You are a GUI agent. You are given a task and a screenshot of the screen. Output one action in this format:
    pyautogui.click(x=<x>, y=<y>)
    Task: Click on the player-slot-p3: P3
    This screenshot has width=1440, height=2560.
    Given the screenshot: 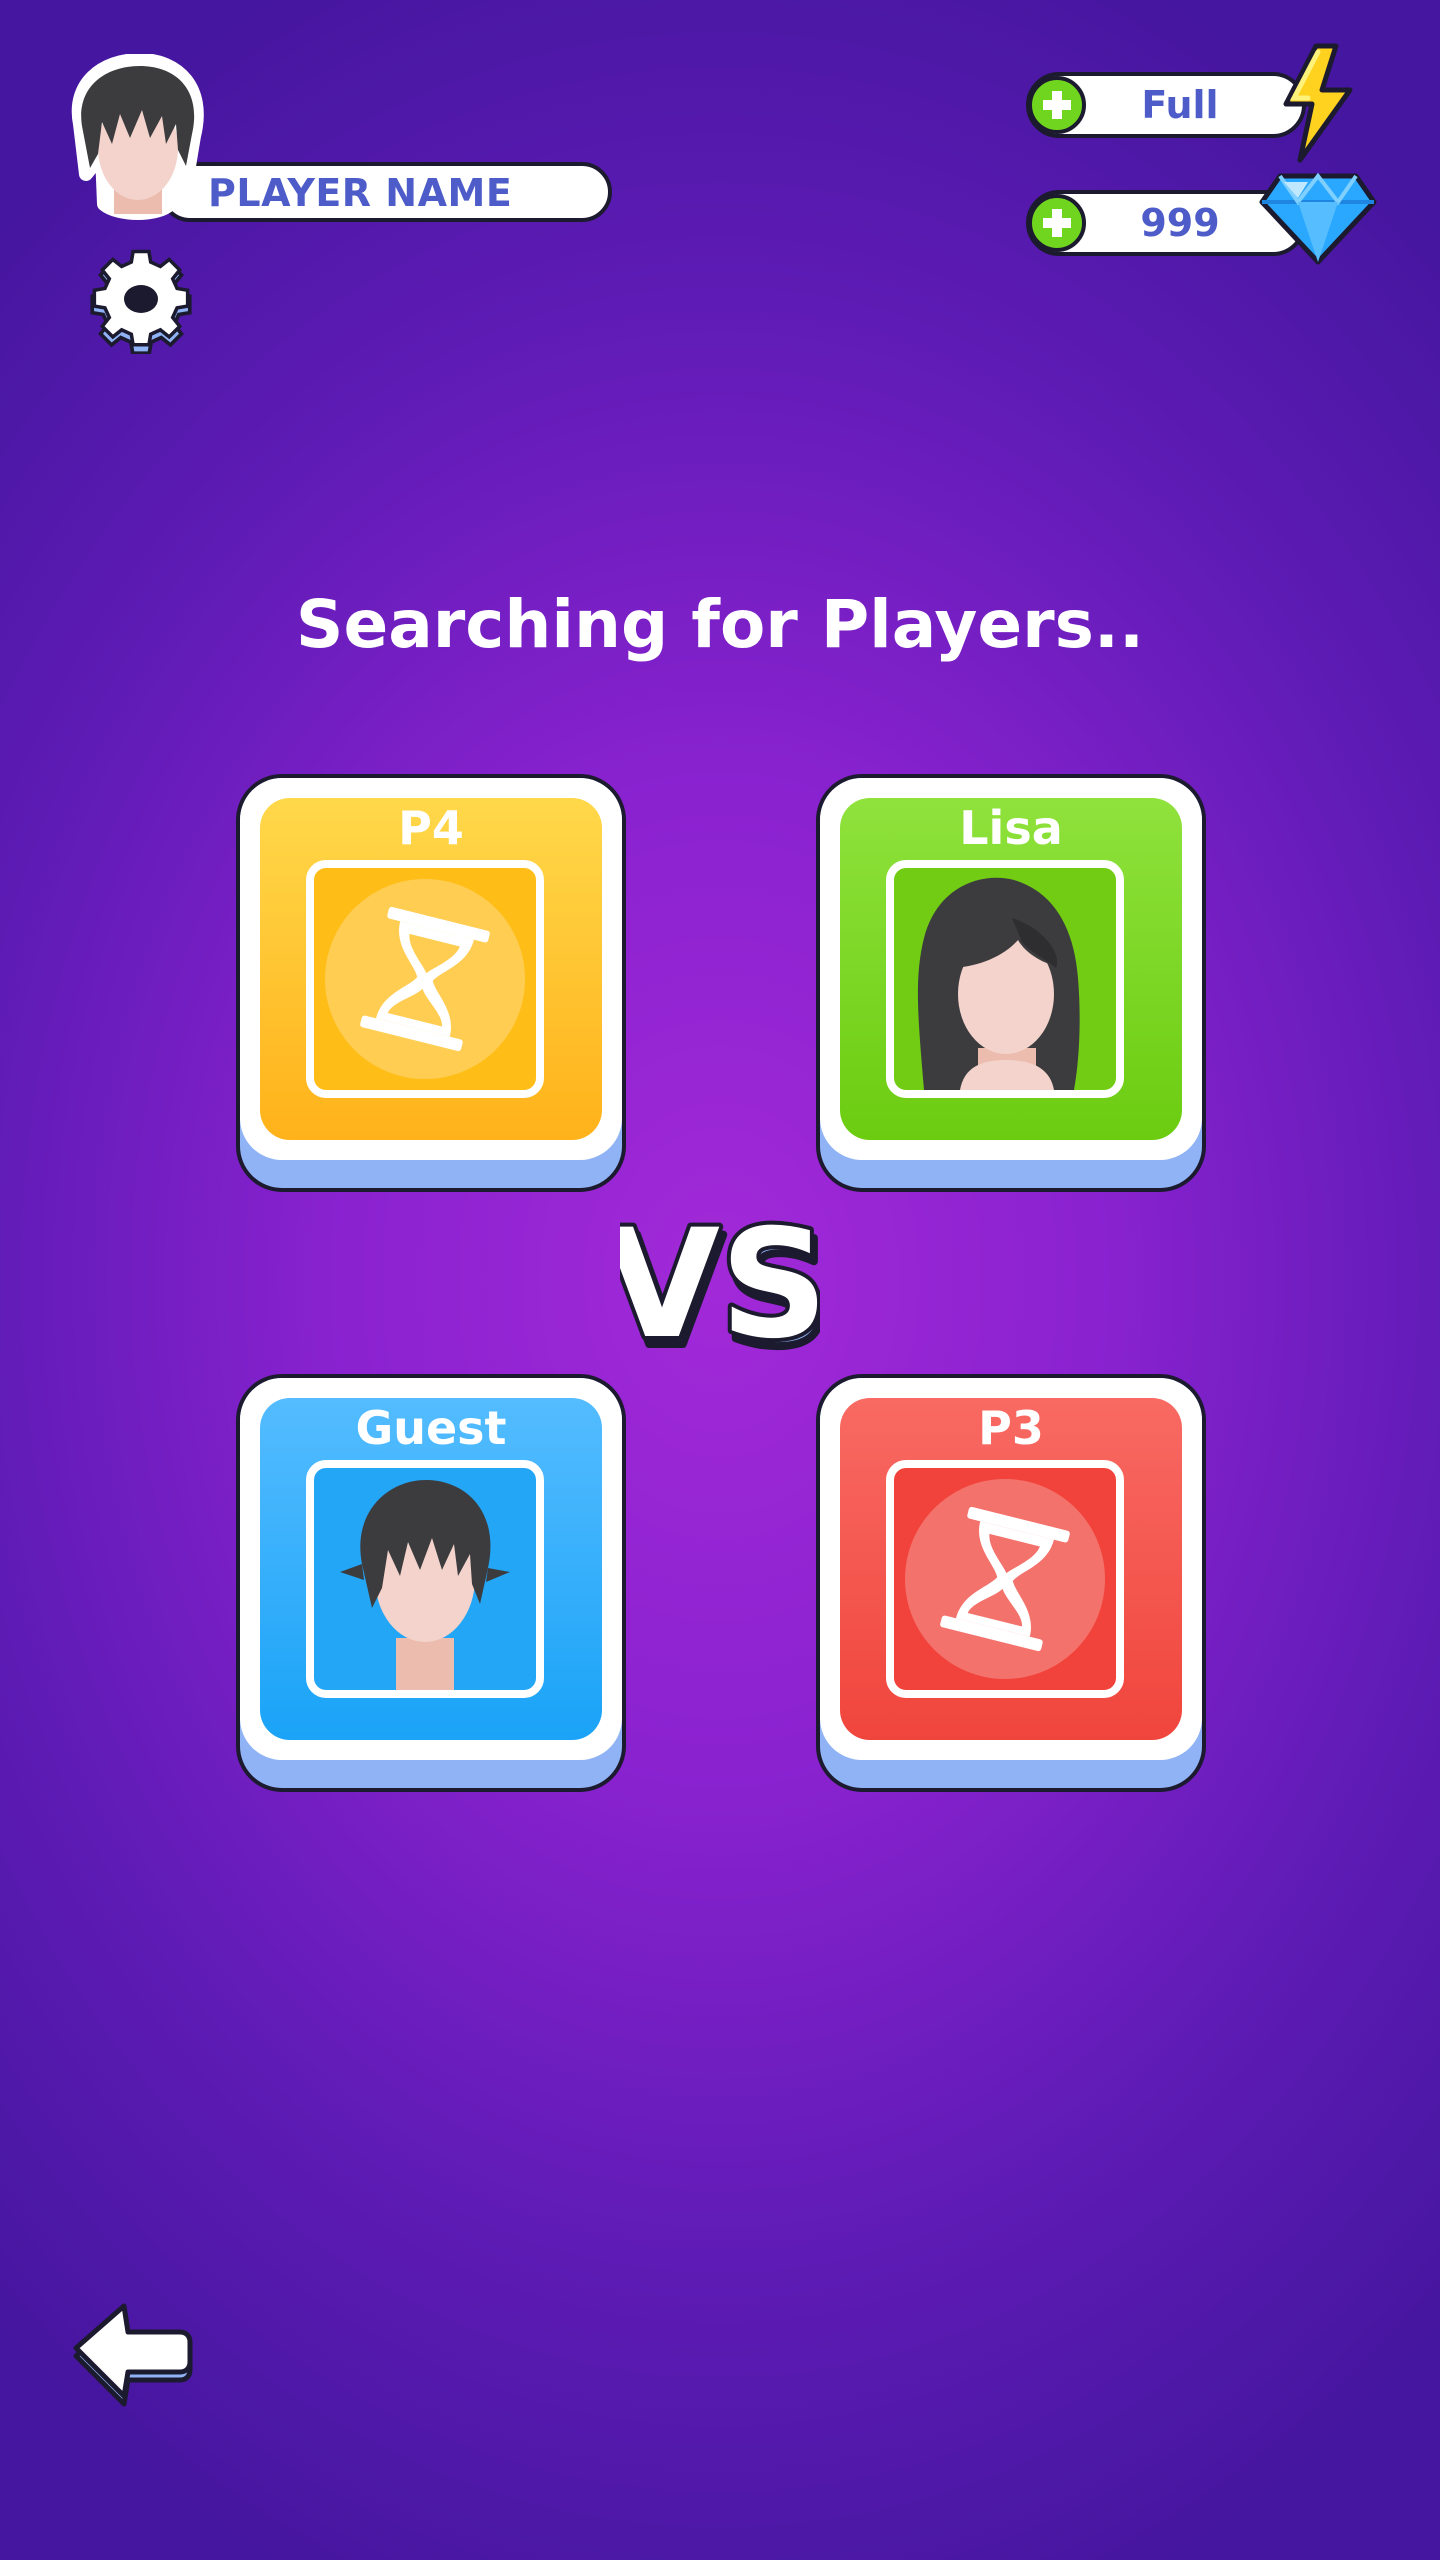 What is the action you would take?
    pyautogui.click(x=1011, y=1583)
    